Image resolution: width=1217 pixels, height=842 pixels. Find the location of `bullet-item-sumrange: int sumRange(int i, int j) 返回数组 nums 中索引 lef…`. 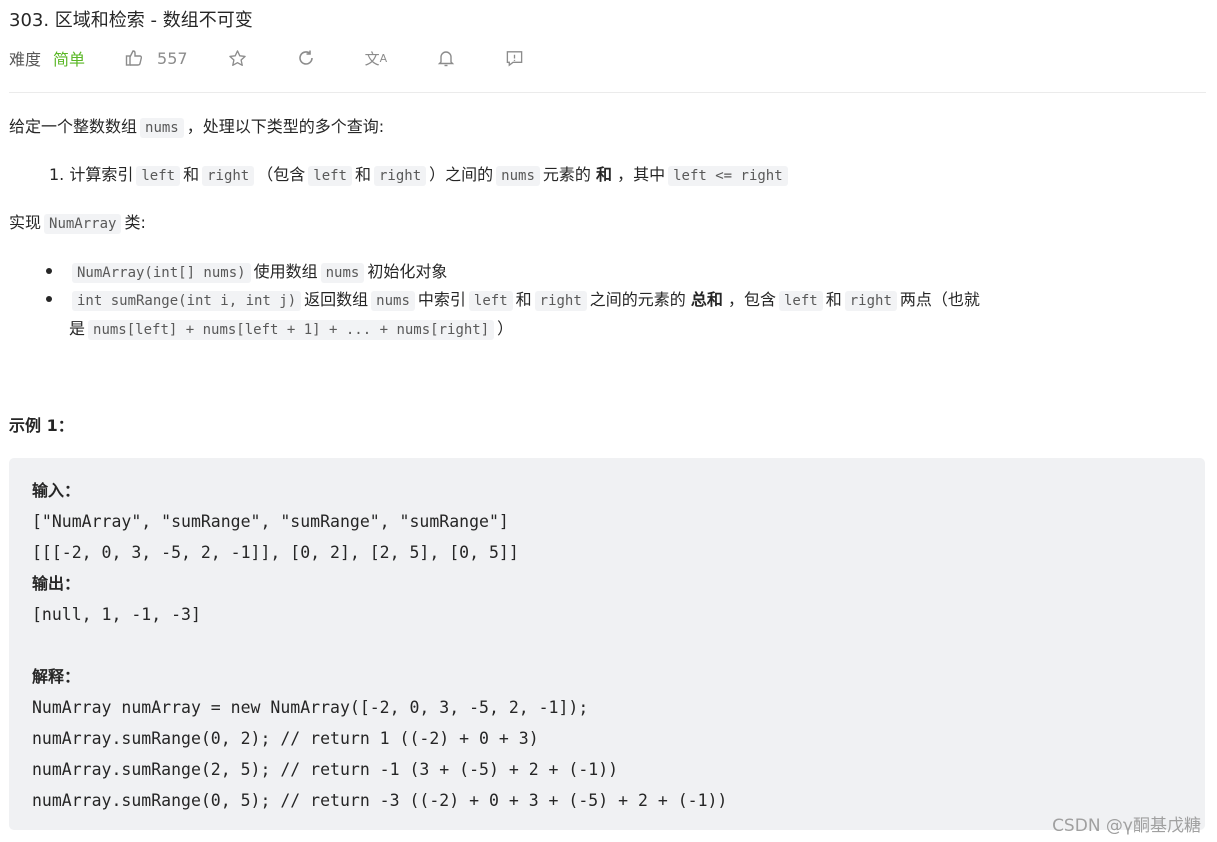

bullet-item-sumrange: int sumRange(int i, int j) 返回数组 nums 中索引 lef… is located at coordinates (524, 300).